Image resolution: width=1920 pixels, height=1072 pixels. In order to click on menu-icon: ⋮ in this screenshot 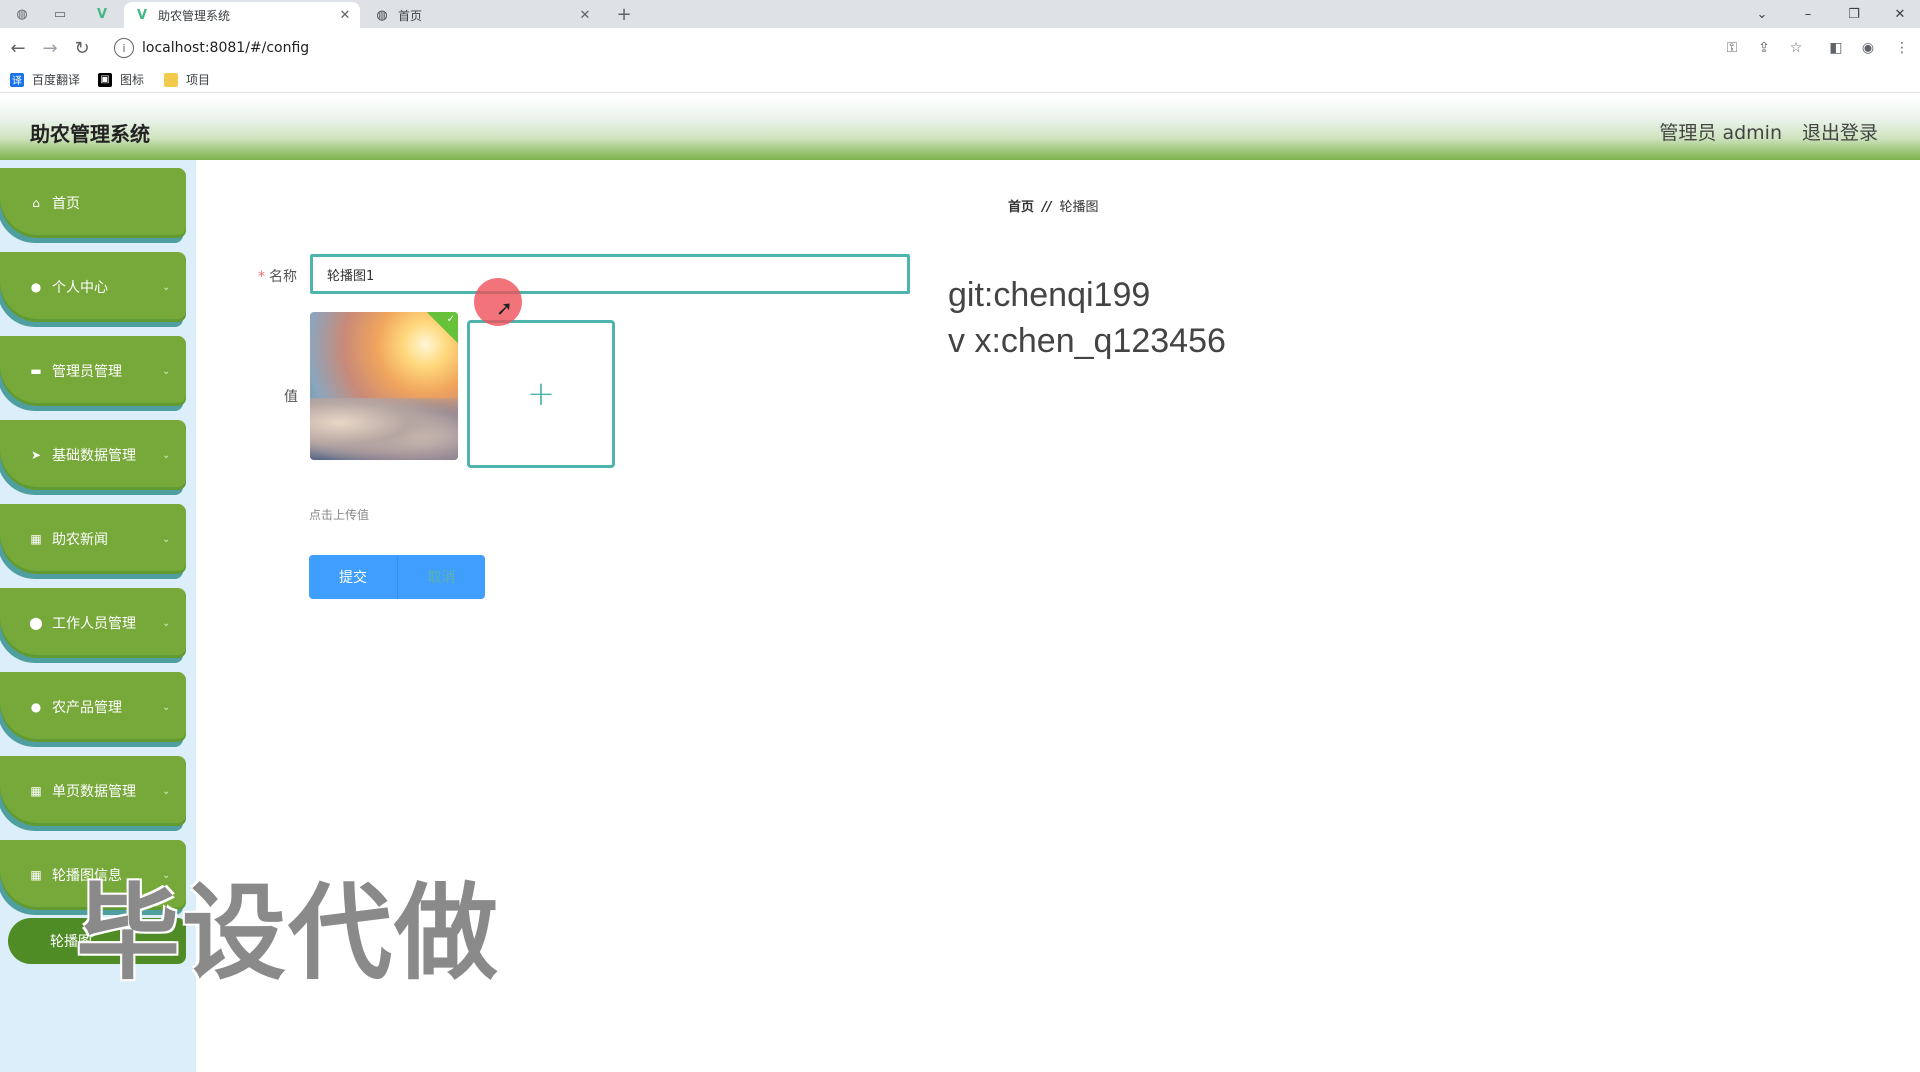, I will do `click(1902, 48)`.